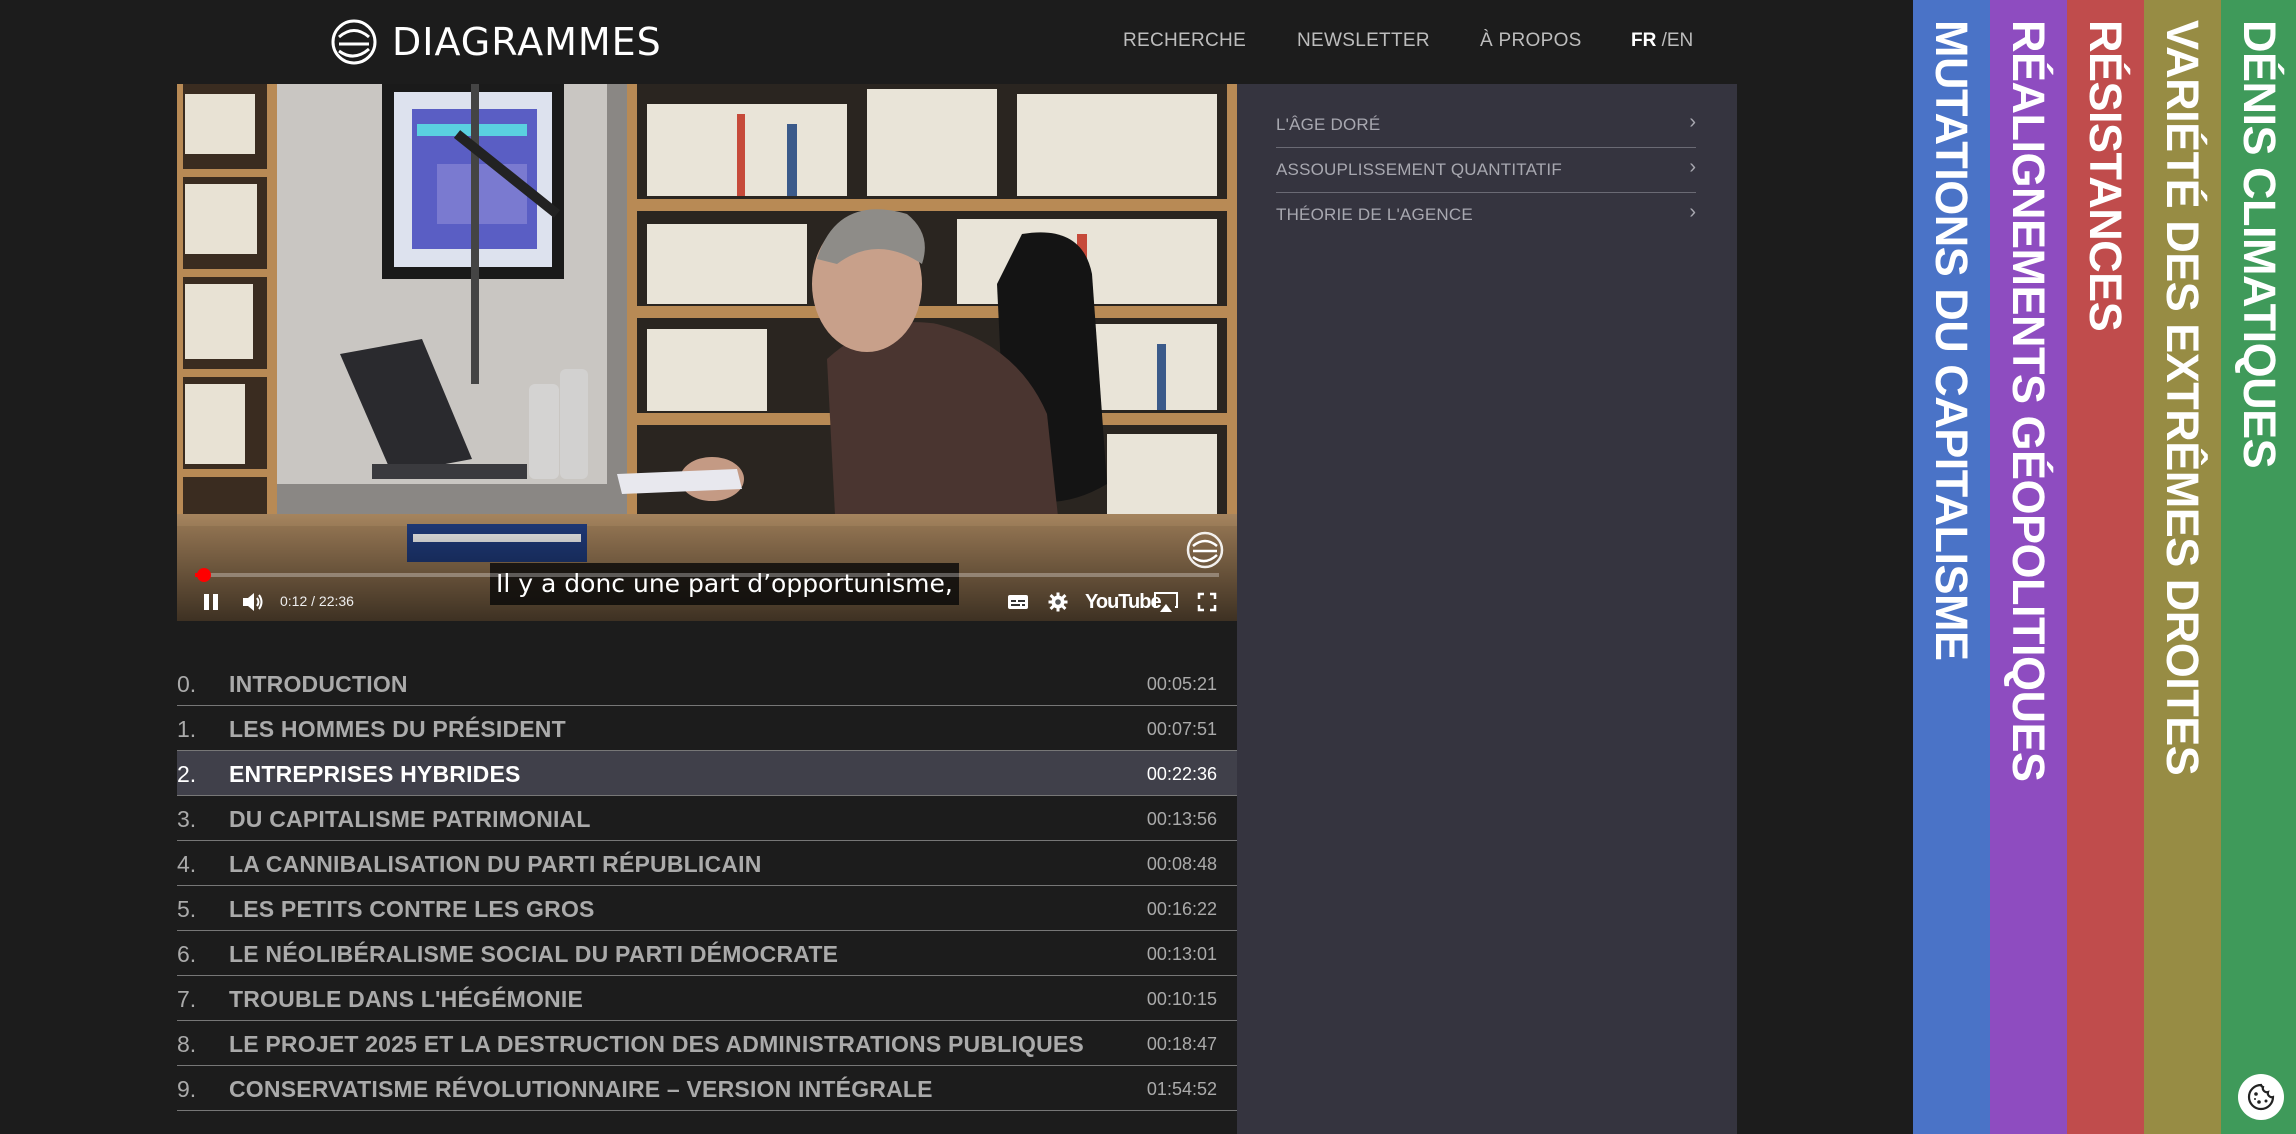 Image resolution: width=2296 pixels, height=1134 pixels. What do you see at coordinates (1181, 954) in the screenshot?
I see `chapter-duration: 00:13:01` at bounding box center [1181, 954].